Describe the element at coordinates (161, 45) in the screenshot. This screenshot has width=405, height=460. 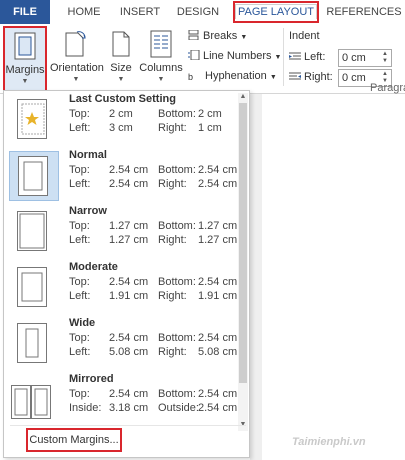
I see `columns-icon` at that location.